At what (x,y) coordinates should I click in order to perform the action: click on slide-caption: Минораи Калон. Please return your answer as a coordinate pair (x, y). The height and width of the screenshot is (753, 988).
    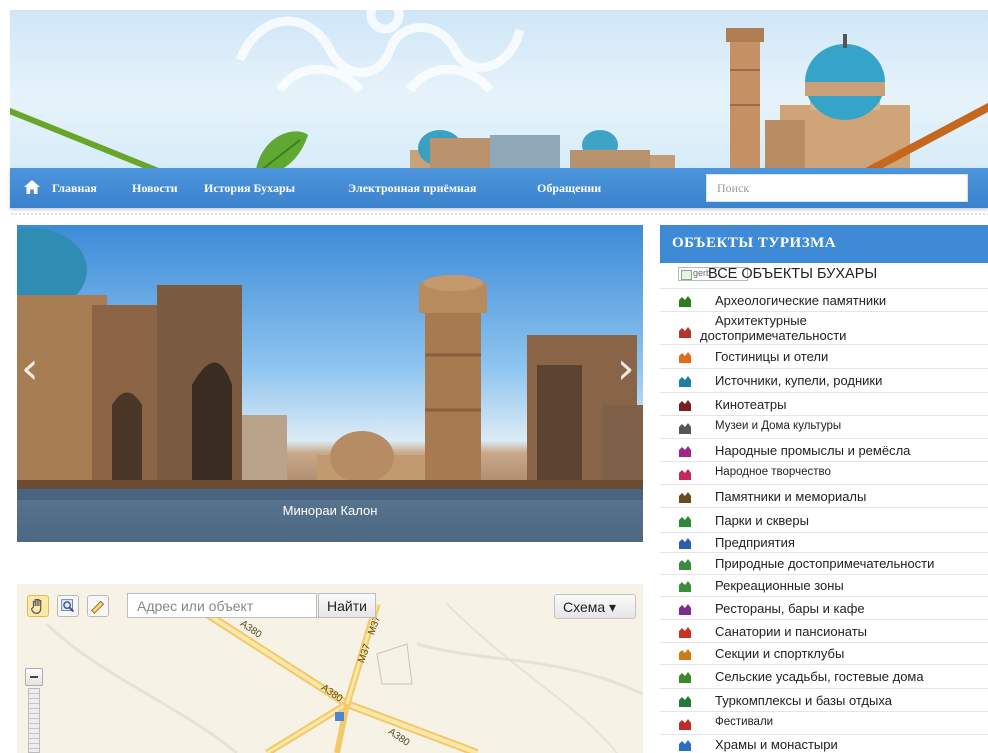
    Looking at the image, I should click on (330, 510).